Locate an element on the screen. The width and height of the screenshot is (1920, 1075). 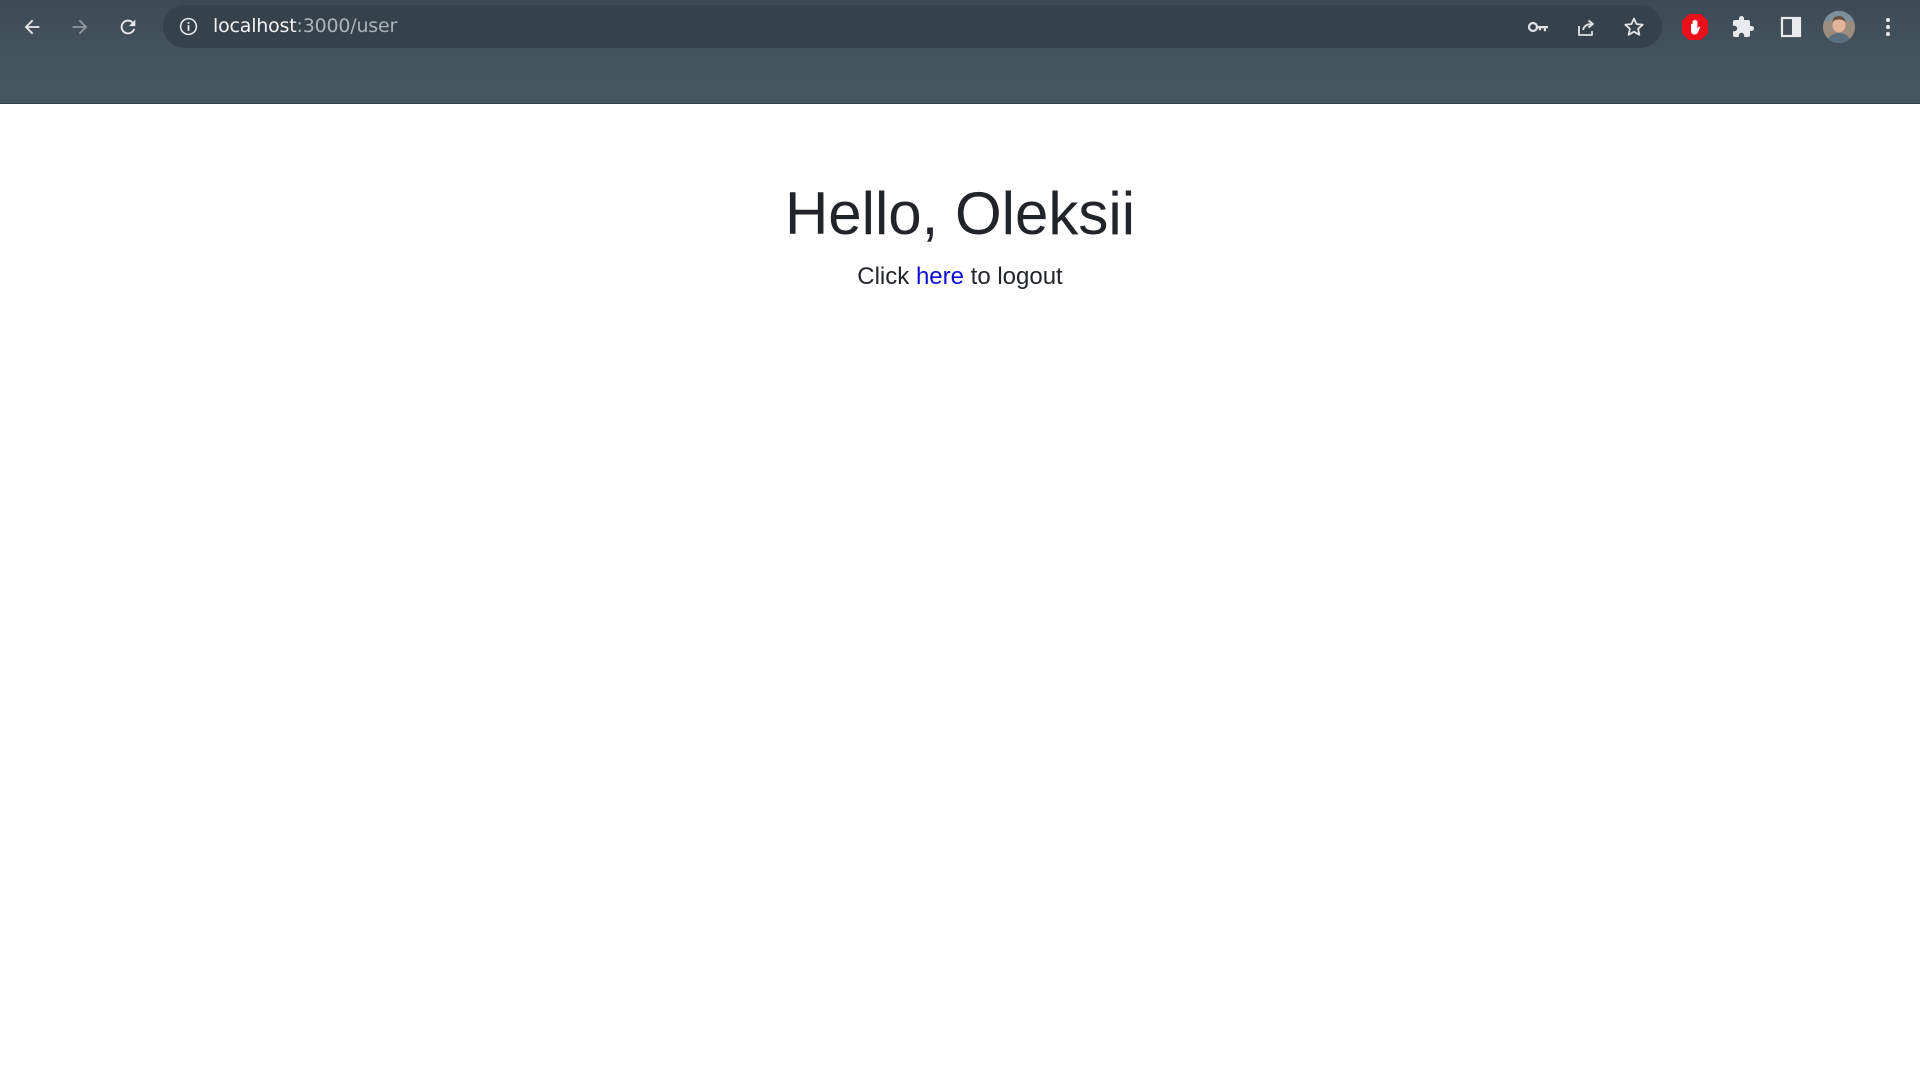
bookmark-button is located at coordinates (1634, 27).